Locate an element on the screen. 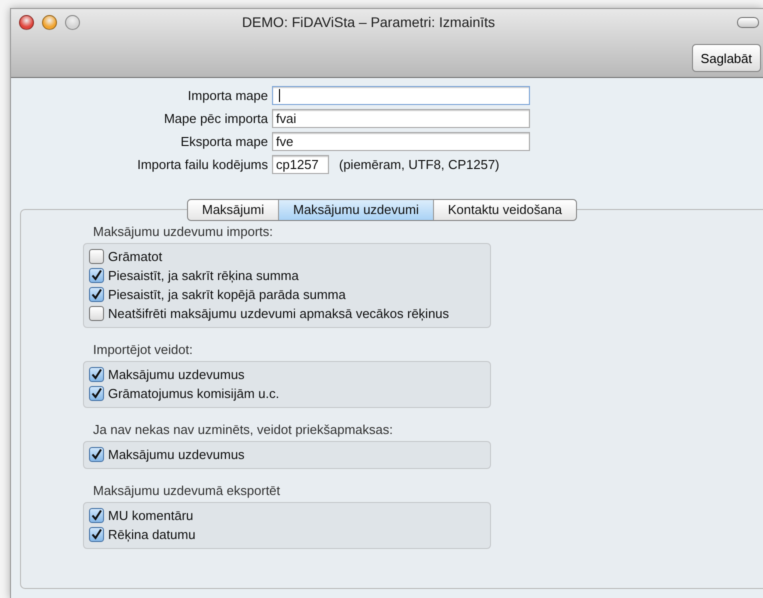 The image size is (763, 598). field-label: Eksporta mape is located at coordinates (224, 141).